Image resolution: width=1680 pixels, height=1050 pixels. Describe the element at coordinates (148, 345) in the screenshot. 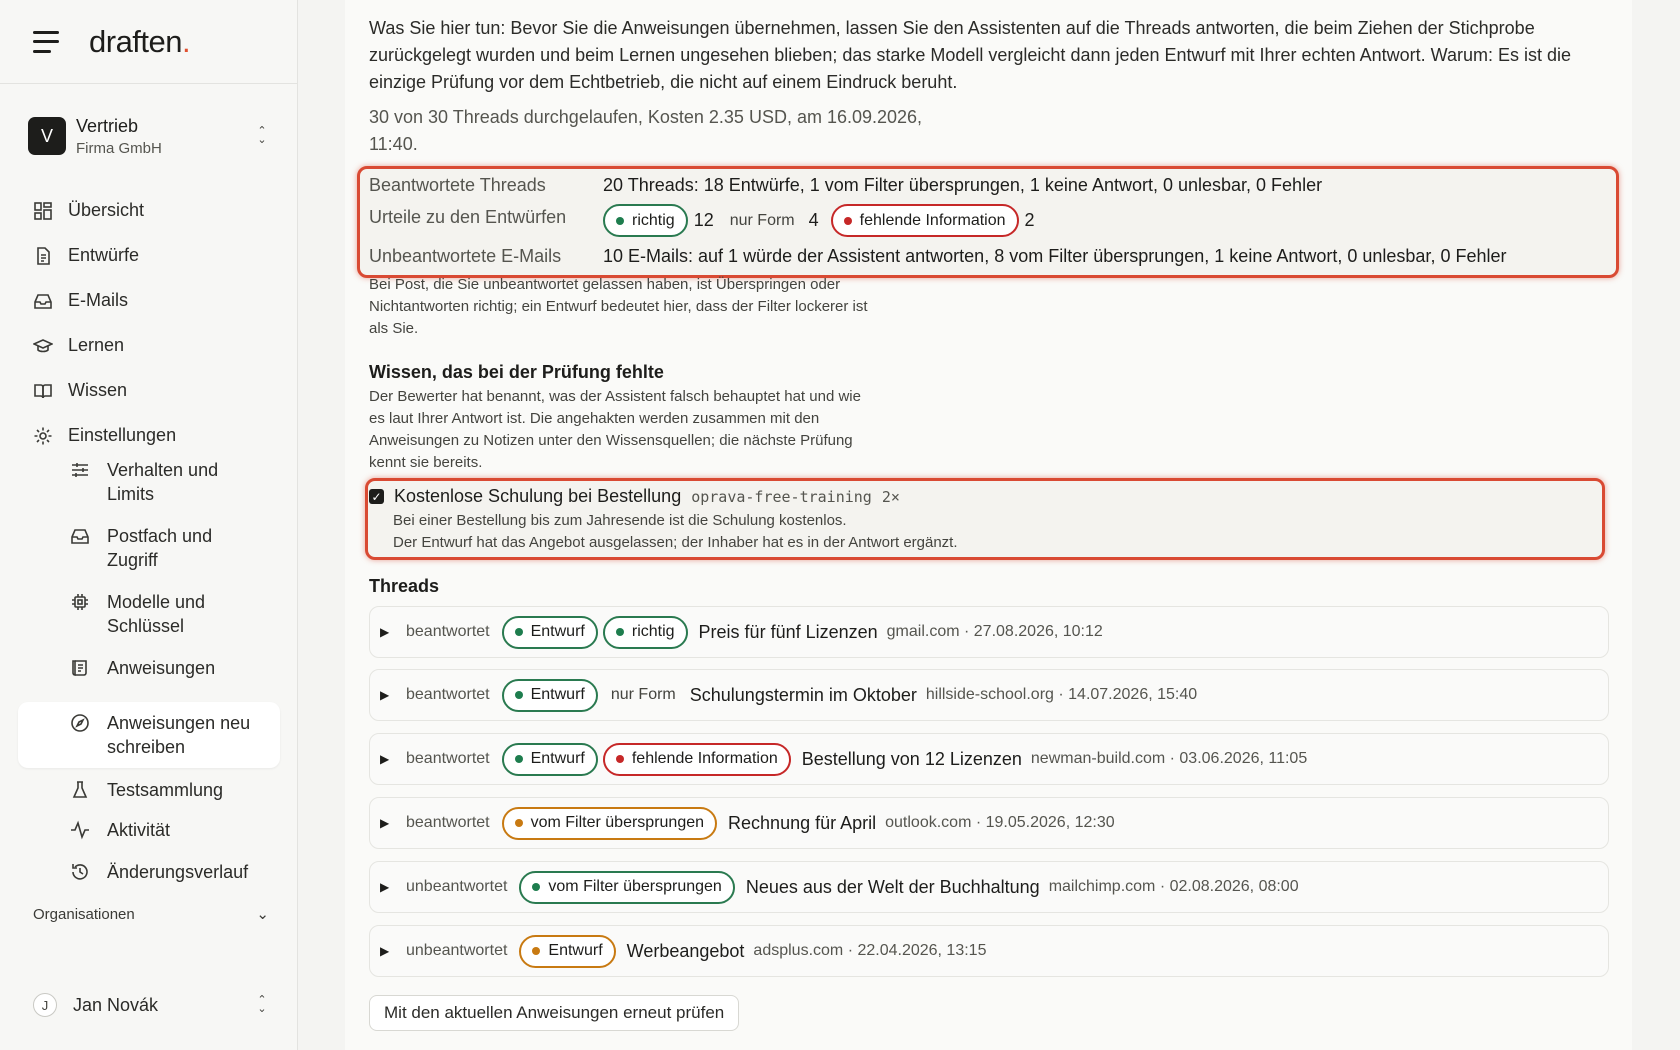

I see `nav-item-learn: Lernen` at that location.